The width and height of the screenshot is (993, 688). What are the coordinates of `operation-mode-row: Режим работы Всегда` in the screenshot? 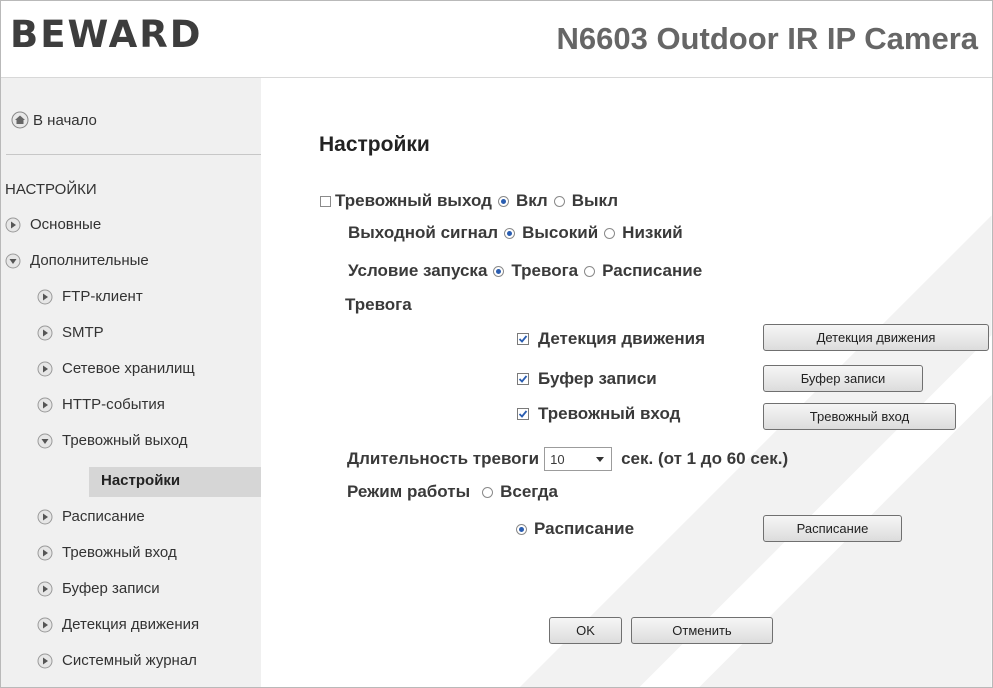 It's located at (452, 492).